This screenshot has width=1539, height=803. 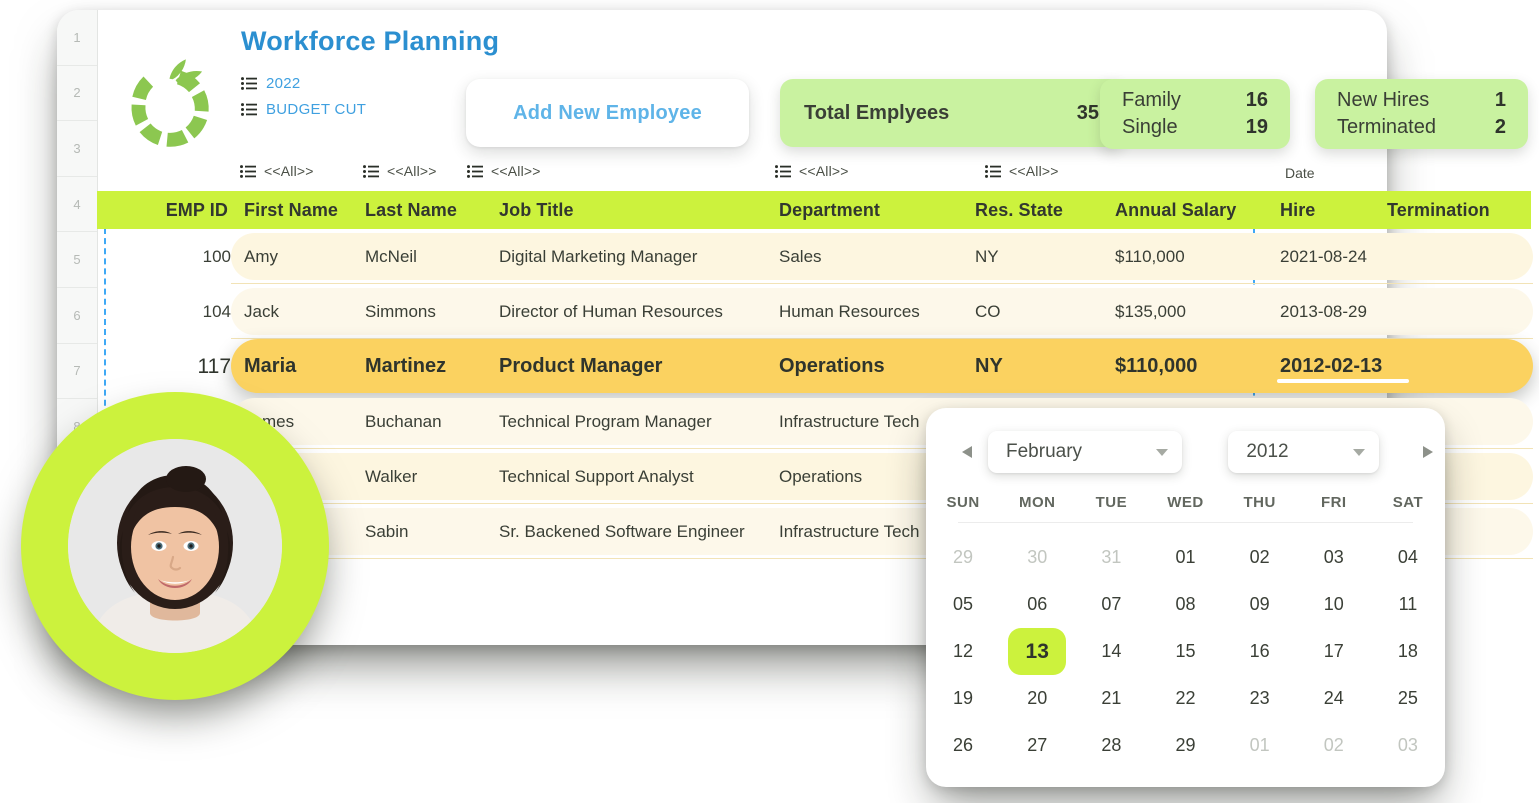 I want to click on meta-item-year: 2022, so click(x=303, y=83).